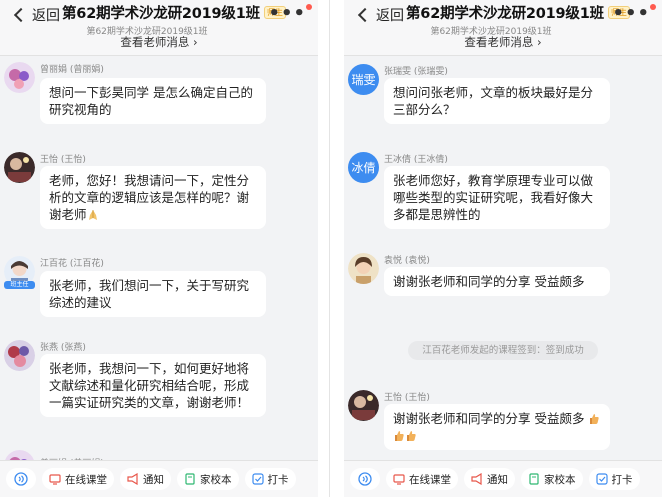 Image resolution: width=662 pixels, height=497 pixels. I want to click on message-bubble: 老师，您好！我想请问一下，定性分析的文章的逻辑应该是怎样的呢？谢谢老师, so click(153, 197).